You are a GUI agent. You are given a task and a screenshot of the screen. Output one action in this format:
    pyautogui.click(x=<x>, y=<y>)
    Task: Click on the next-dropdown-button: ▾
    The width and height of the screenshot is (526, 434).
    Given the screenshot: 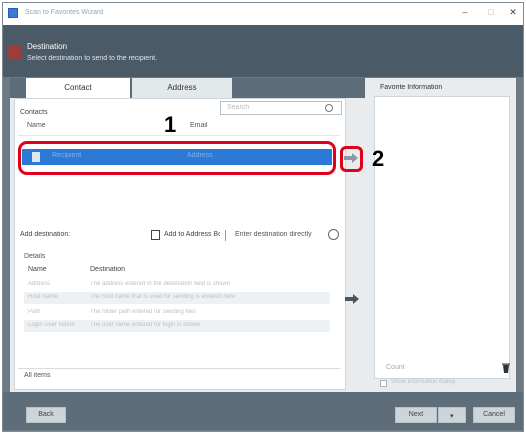 What is the action you would take?
    pyautogui.click(x=452, y=415)
    